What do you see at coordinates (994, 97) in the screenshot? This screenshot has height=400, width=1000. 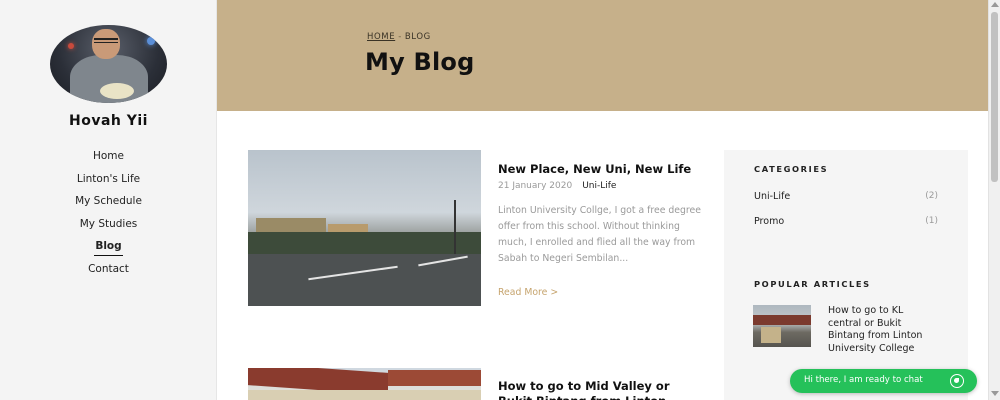 I see `scroll-thumb` at bounding box center [994, 97].